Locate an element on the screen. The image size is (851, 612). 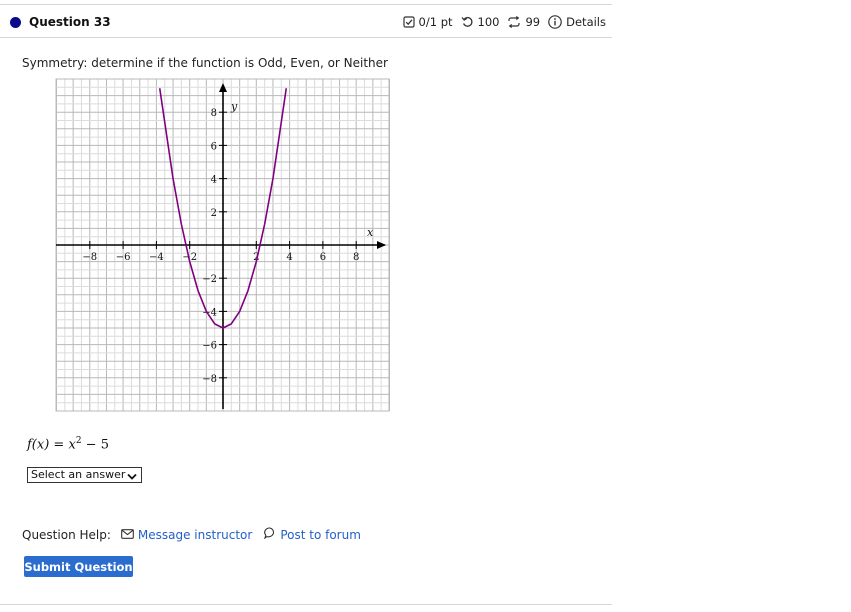
help-label: Question Help: is located at coordinates (66, 534).